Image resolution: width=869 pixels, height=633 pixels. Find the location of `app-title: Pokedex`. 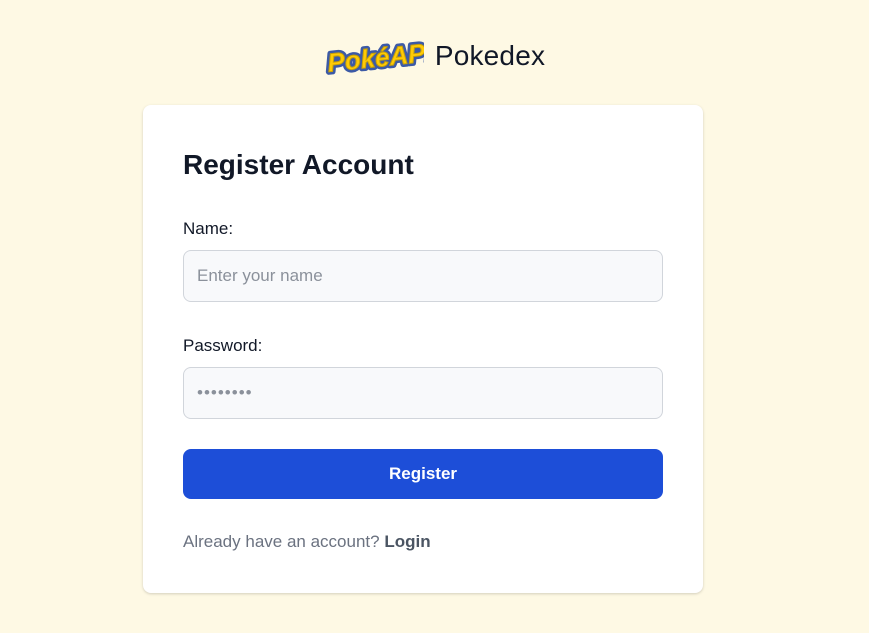

app-title: Pokedex is located at coordinates (490, 55).